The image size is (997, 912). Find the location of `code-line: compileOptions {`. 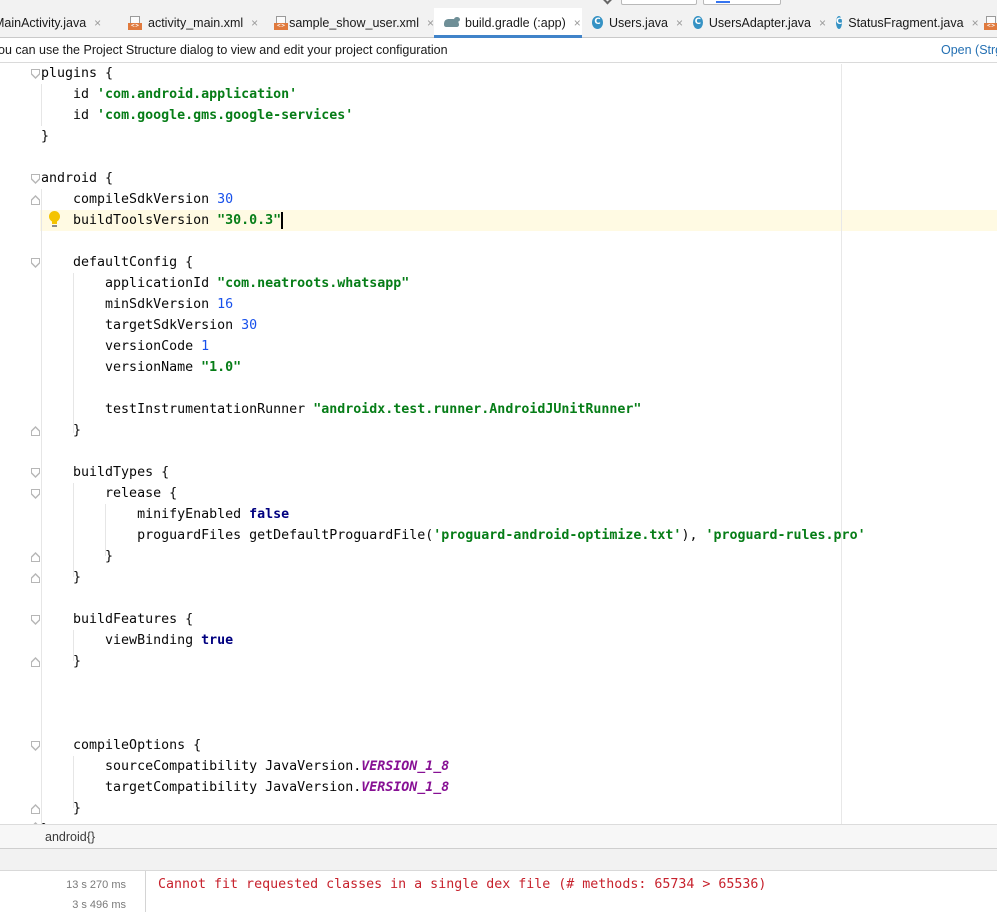

code-line: compileOptions { is located at coordinates (121, 745).